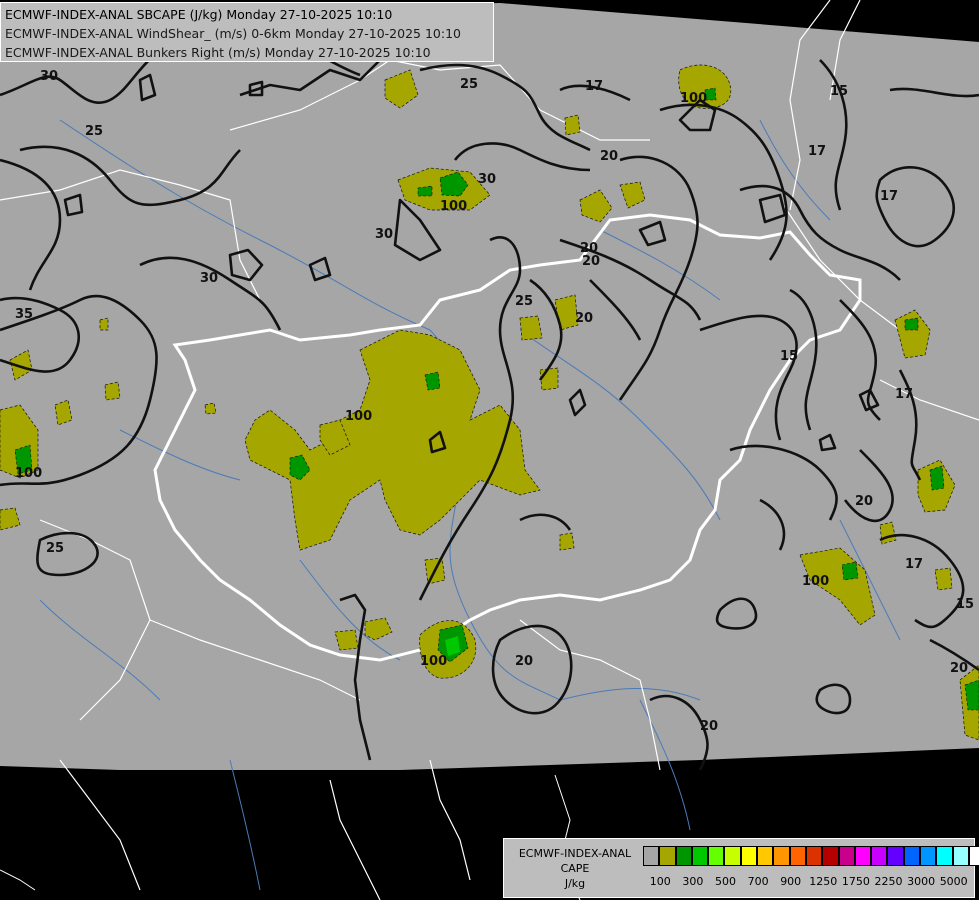  I want to click on legend-title-model: ECMWF-INDEX-ANAL, so click(575, 853).